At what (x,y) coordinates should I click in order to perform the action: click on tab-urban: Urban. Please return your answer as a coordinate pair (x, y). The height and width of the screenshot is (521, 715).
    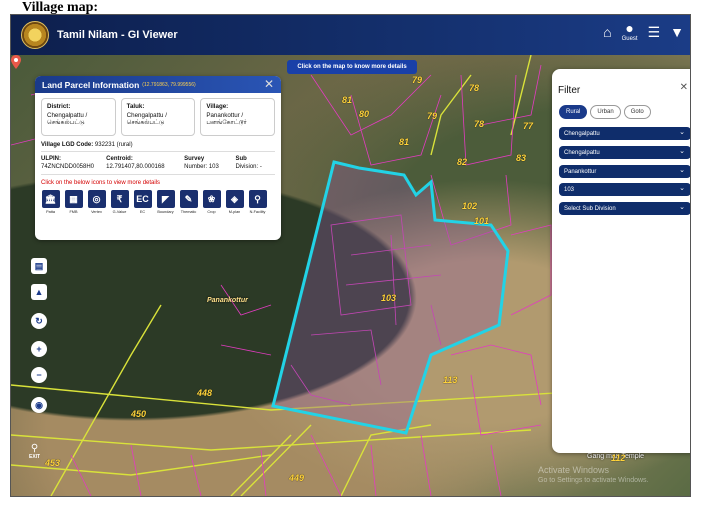
    Looking at the image, I should click on (605, 112).